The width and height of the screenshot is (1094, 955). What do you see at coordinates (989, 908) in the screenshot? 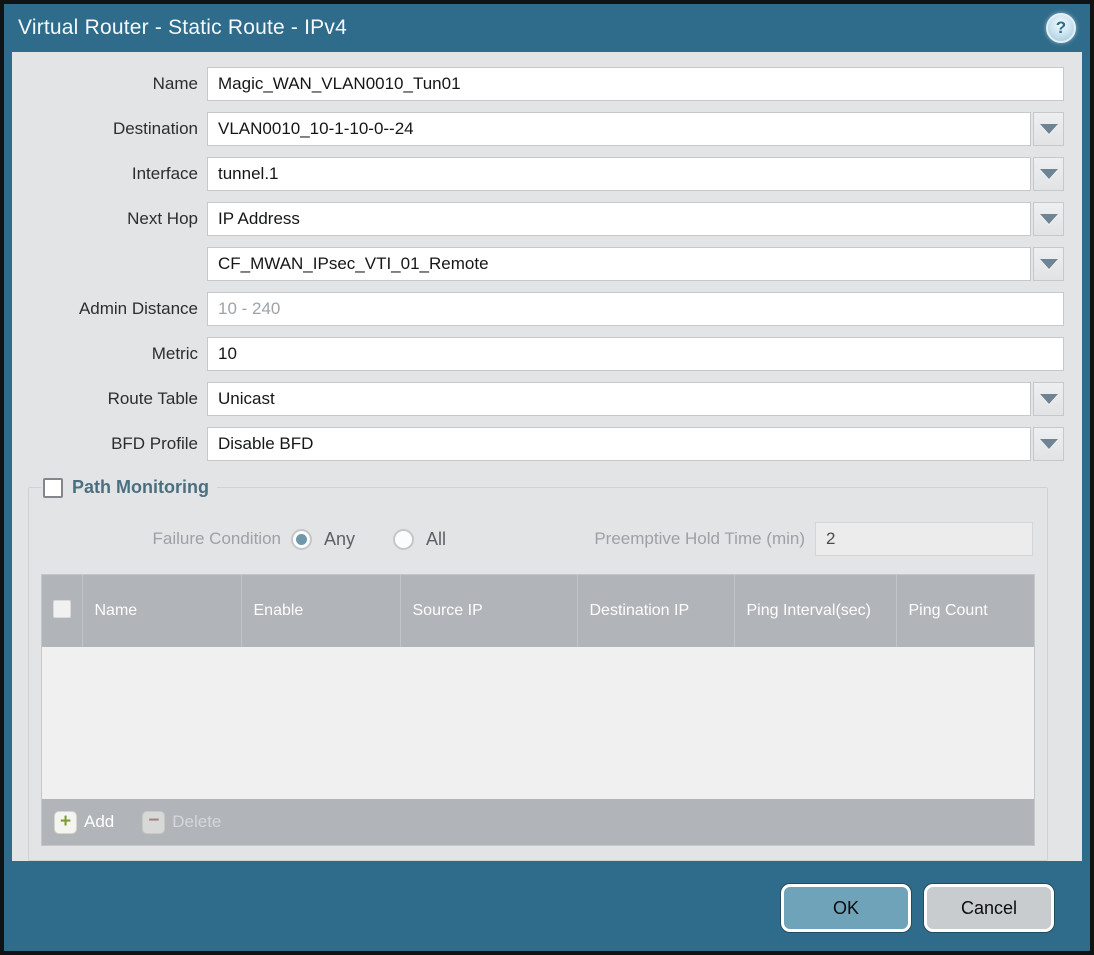
I see `cancel-button: Cancel` at bounding box center [989, 908].